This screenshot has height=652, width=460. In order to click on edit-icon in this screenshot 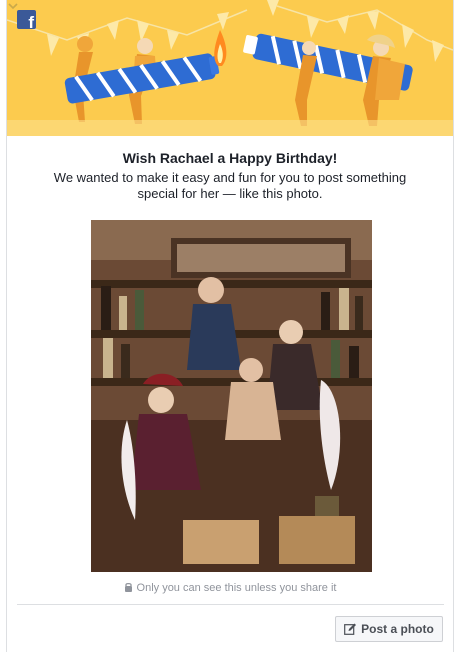, I will do `click(350, 629)`.